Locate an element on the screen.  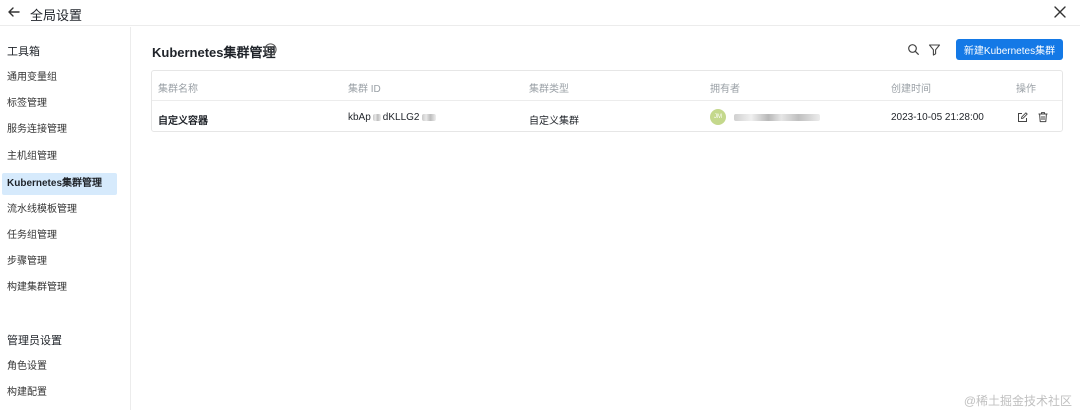
sidebar-item-roles: 角色设置 is located at coordinates (59, 367).